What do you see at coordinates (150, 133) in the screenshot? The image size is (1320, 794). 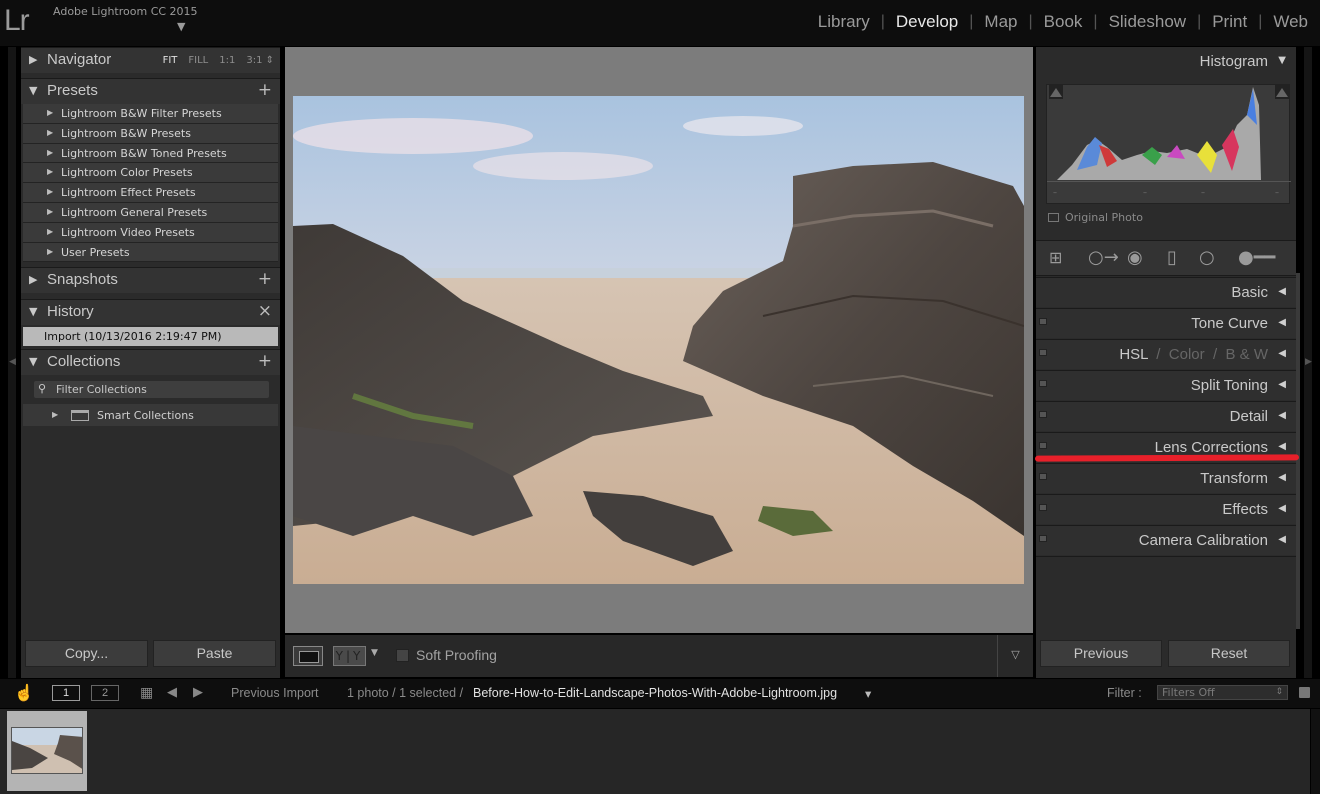 I see `preset-folder: ▶ Lightroom B&W Presets` at bounding box center [150, 133].